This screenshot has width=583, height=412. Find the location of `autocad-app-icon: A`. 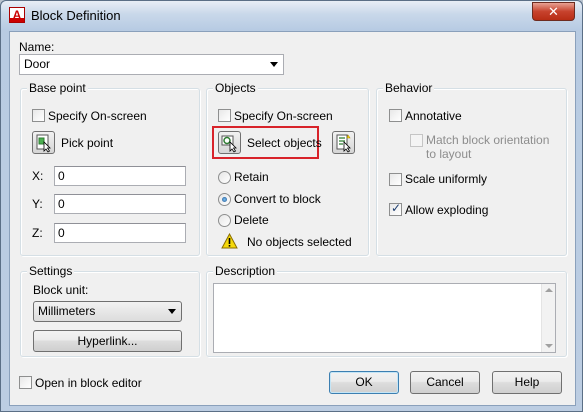

autocad-app-icon: A is located at coordinates (17, 15).